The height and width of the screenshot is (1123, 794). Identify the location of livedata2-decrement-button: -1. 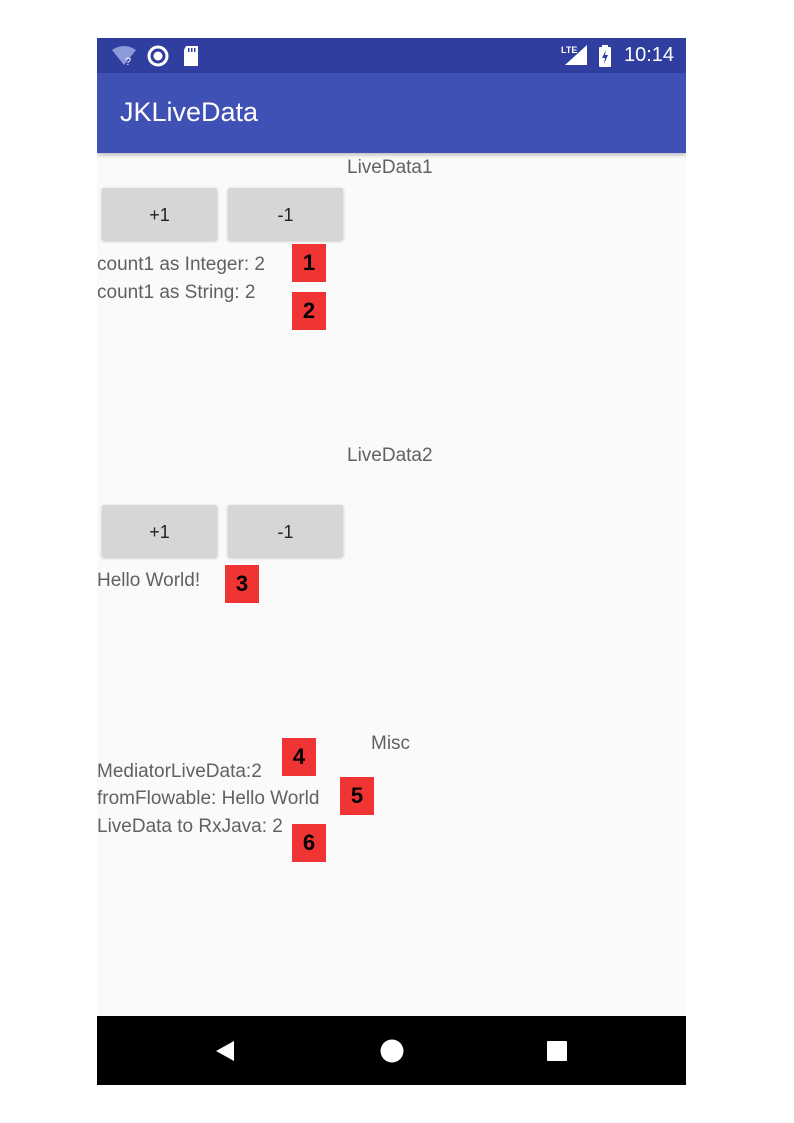
(285, 531).